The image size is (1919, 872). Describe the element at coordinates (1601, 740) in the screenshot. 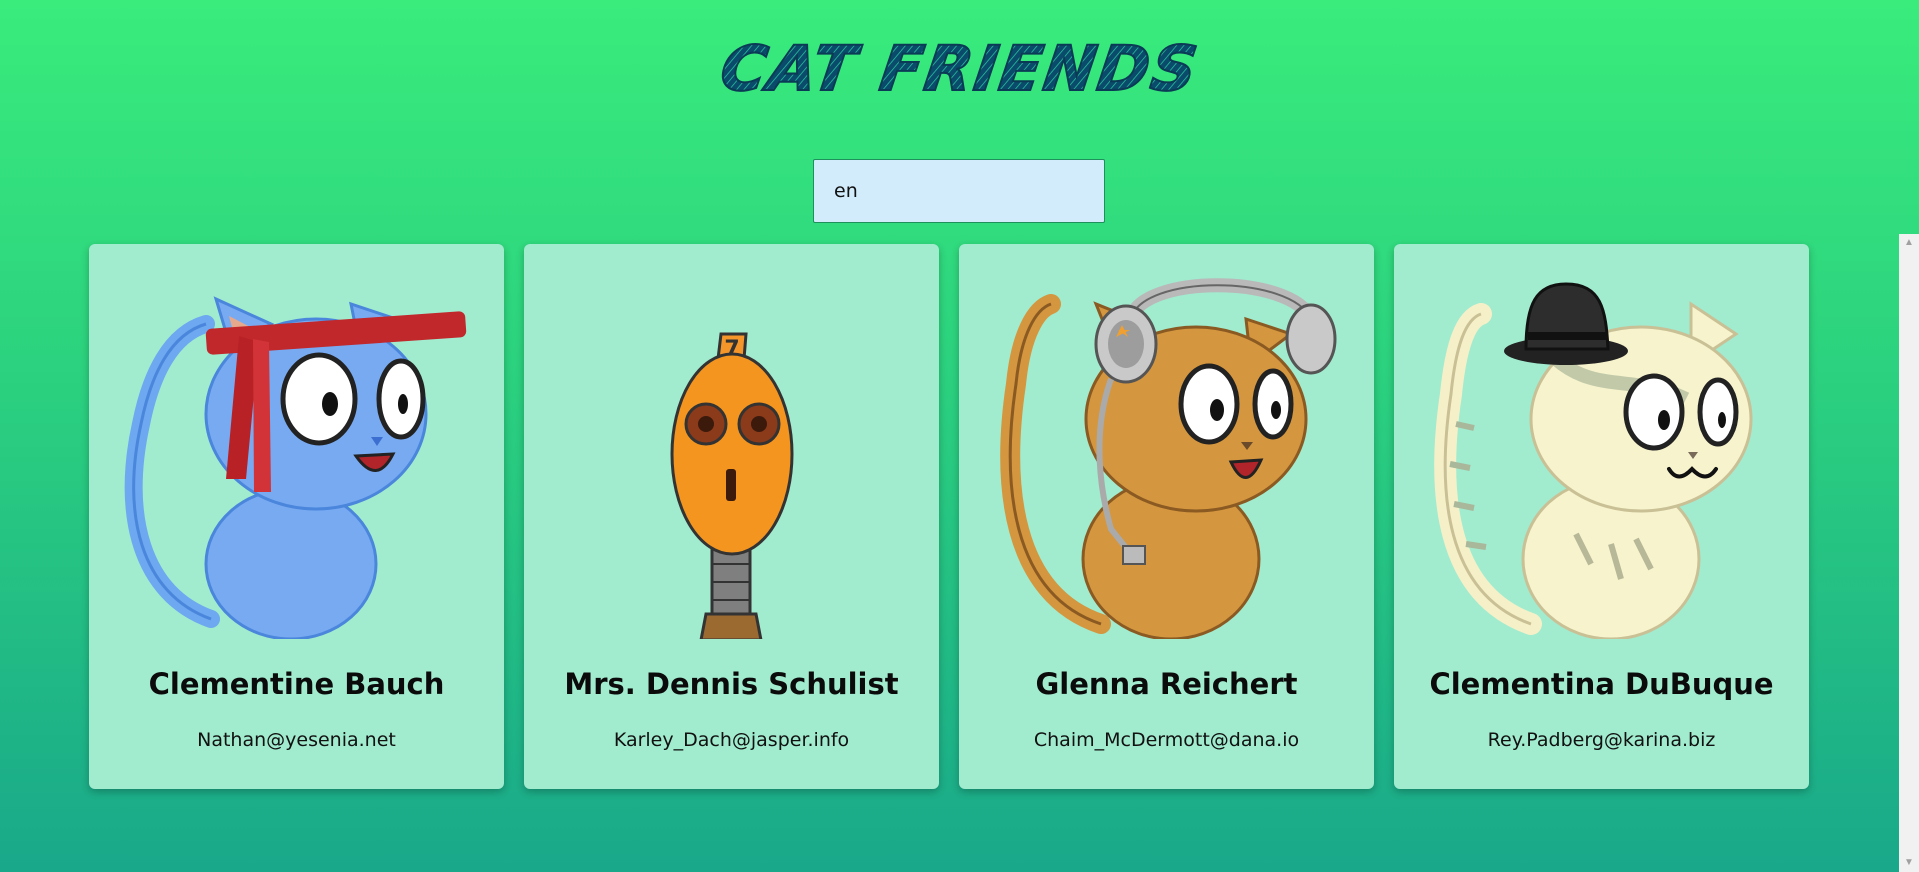

I see `cat-email: Rey.Padberg@karina.biz` at that location.